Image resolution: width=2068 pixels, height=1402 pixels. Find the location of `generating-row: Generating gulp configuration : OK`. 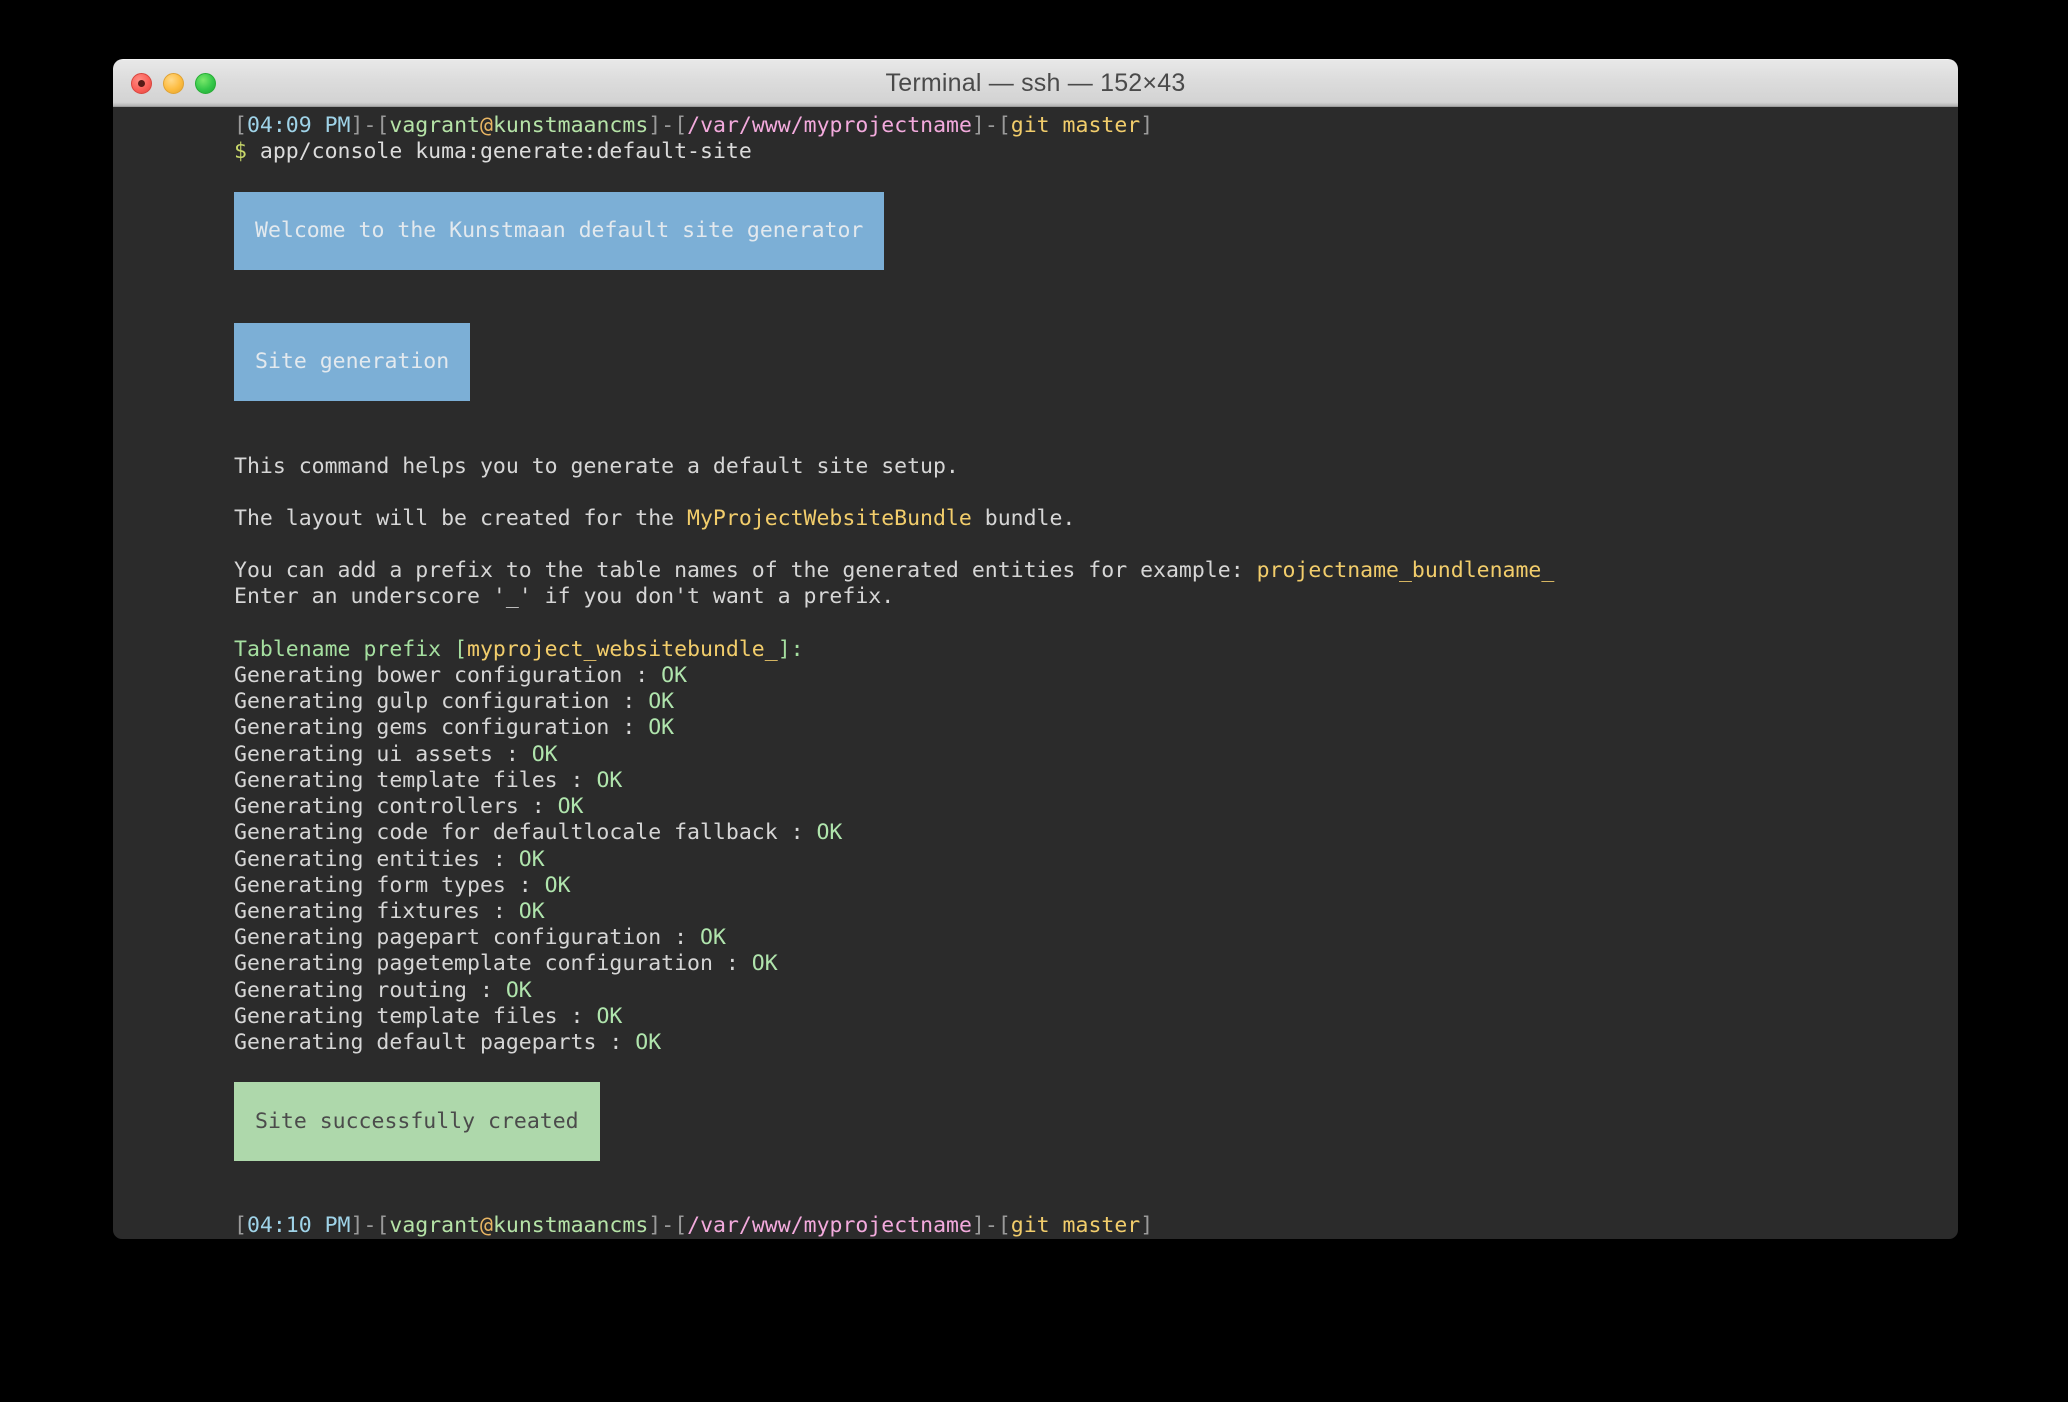

generating-row: Generating gulp configuration : OK is located at coordinates (1035, 702).